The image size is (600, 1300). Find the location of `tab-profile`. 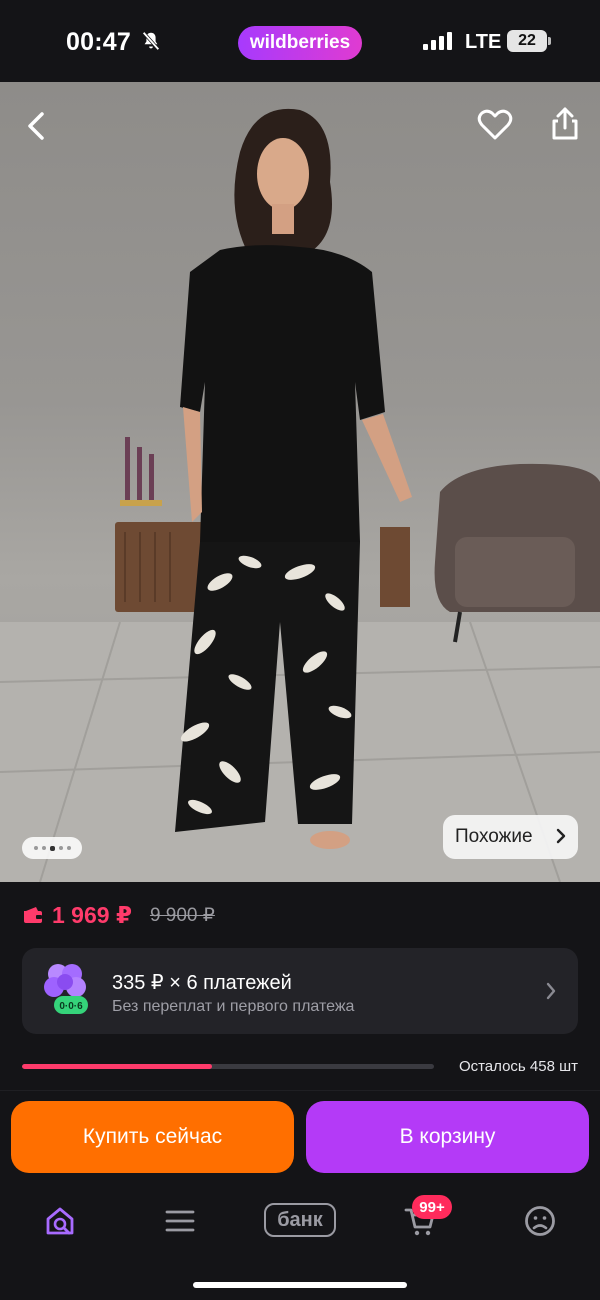

tab-profile is located at coordinates (540, 1221).